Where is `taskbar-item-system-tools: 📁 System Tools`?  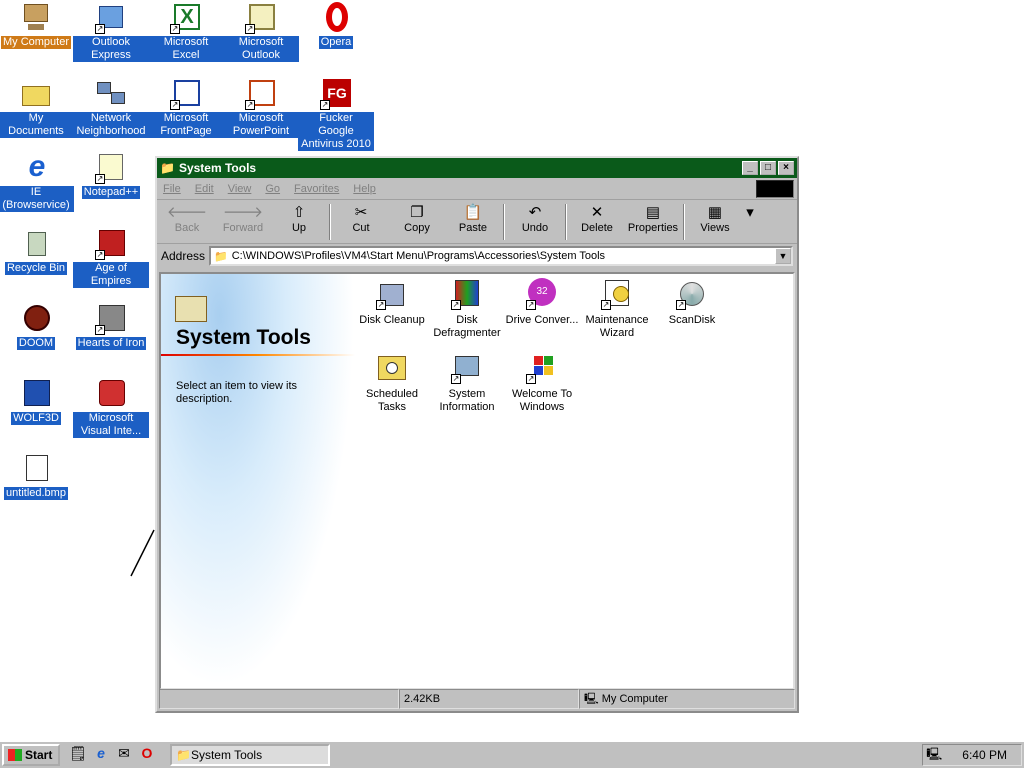
taskbar-item-system-tools: 📁 System Tools is located at coordinates (250, 755).